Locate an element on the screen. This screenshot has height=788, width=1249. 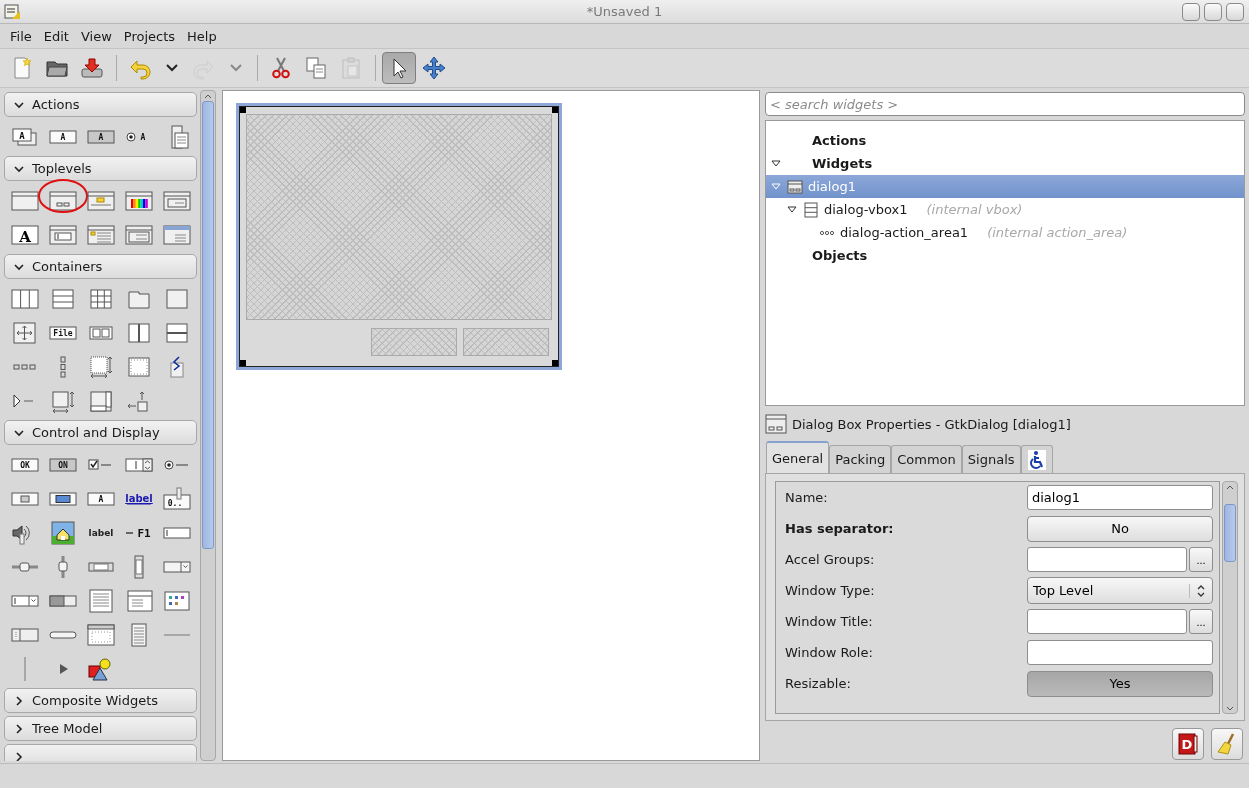
tab: Common is located at coordinates (926, 459).